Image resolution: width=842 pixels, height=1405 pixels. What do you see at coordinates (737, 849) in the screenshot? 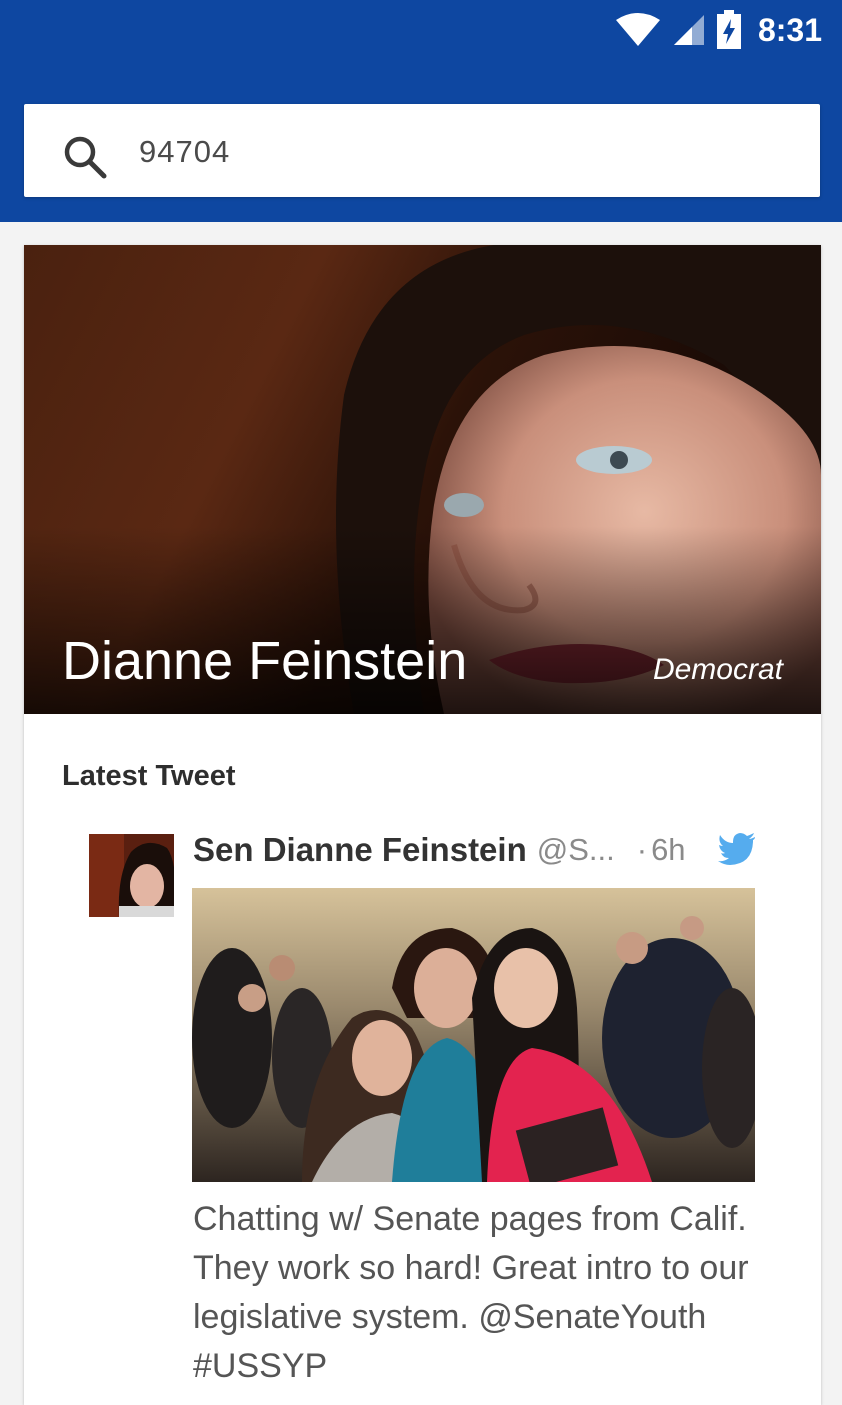
I see `twitter-bird-icon` at bounding box center [737, 849].